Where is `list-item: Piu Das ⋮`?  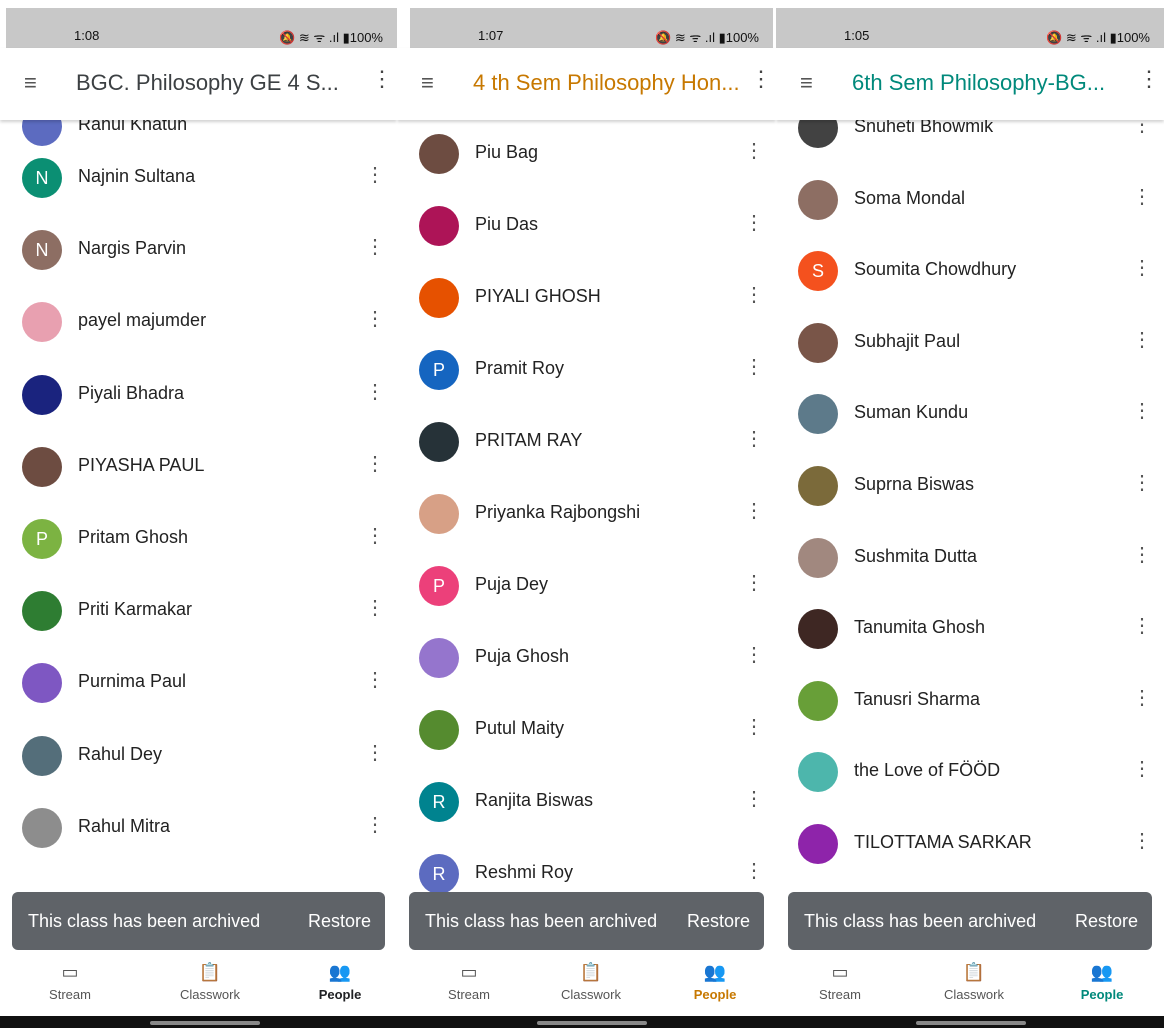 list-item: Piu Das ⋮ is located at coordinates (586, 228).